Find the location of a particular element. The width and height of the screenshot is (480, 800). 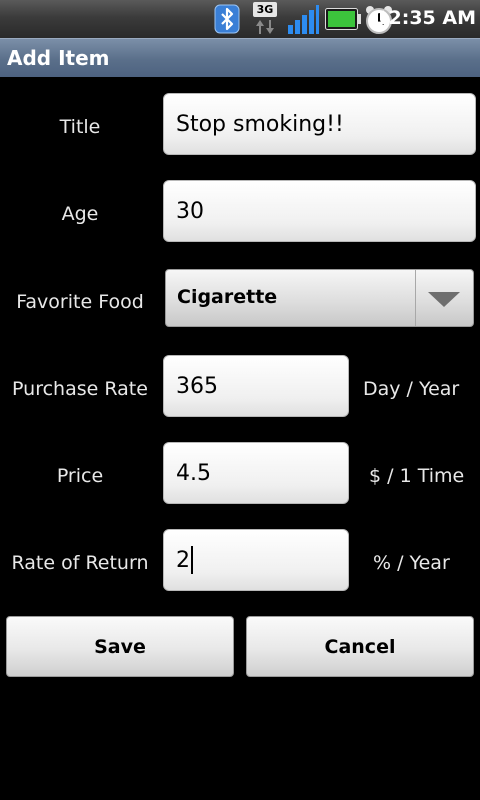

age-input: 30 is located at coordinates (319, 211).